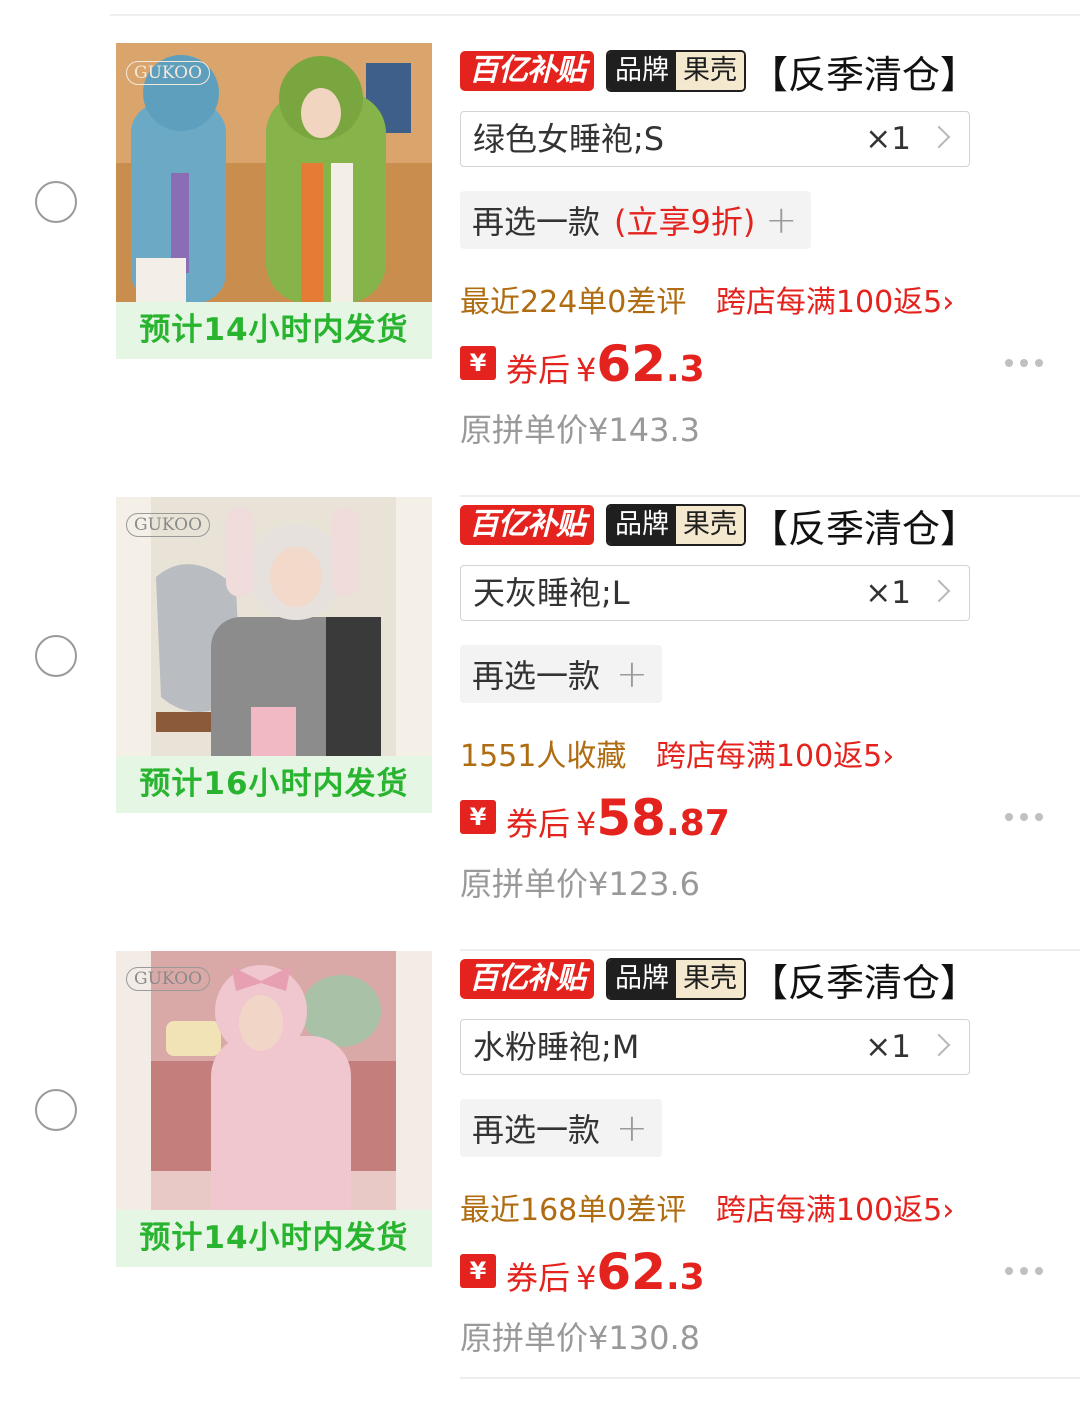 The height and width of the screenshot is (1405, 1080). Describe the element at coordinates (569, 139) in the screenshot. I see `sku-name: 绿色女睡袍;S` at that location.